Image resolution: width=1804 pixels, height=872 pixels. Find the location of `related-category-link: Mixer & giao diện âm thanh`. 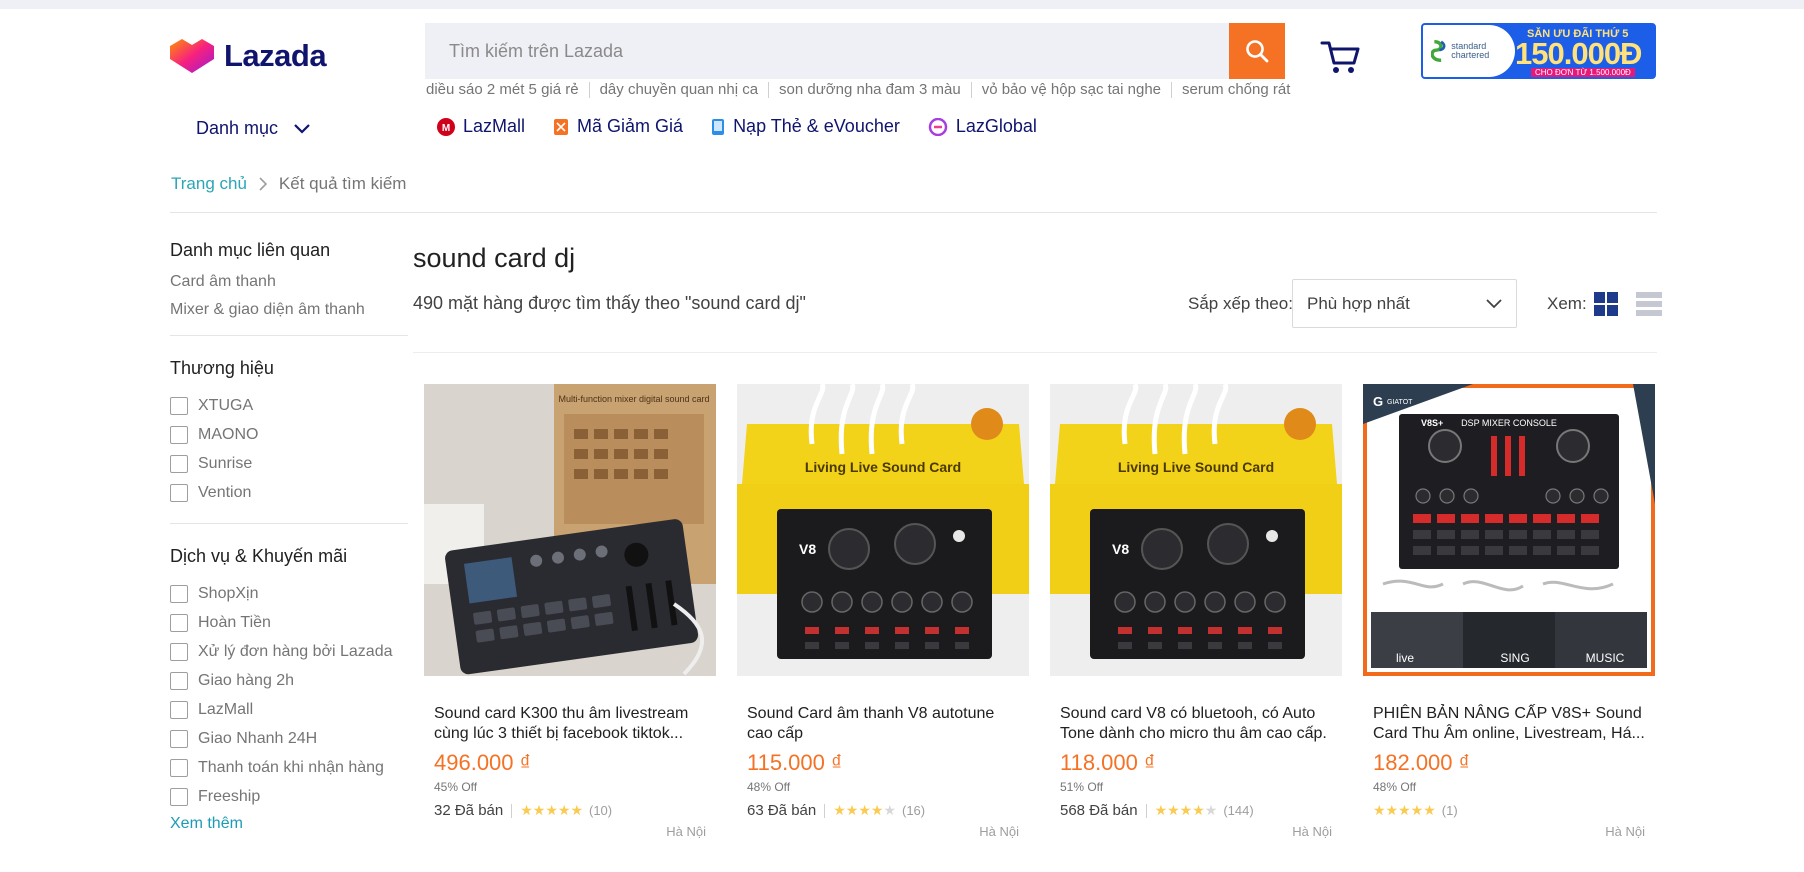

related-category-link: Mixer & giao diện âm thanh is located at coordinates (289, 310).